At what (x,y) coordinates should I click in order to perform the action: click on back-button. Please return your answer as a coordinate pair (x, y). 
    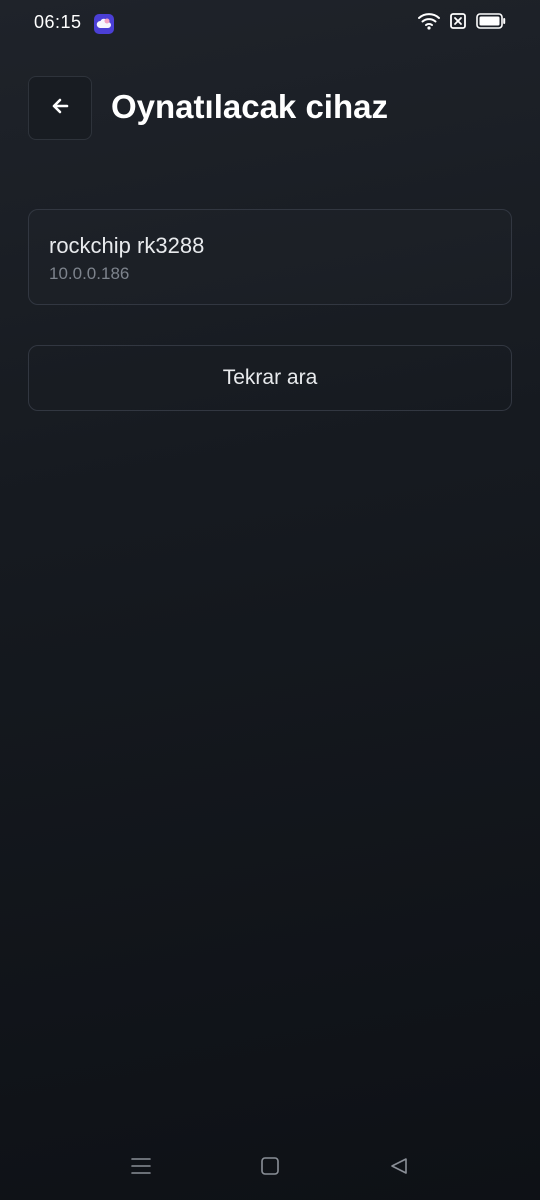
    Looking at the image, I should click on (60, 108).